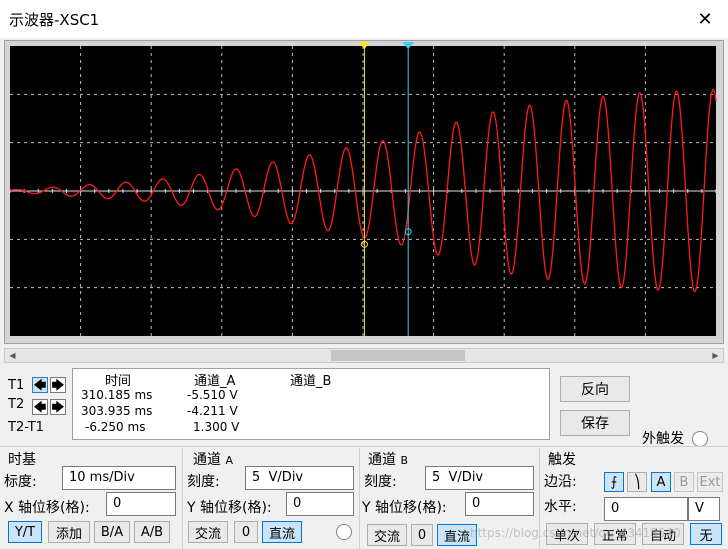 The height and width of the screenshot is (549, 728). I want to click on title-bar: 示波器-XSC1 ✕, so click(364, 19).